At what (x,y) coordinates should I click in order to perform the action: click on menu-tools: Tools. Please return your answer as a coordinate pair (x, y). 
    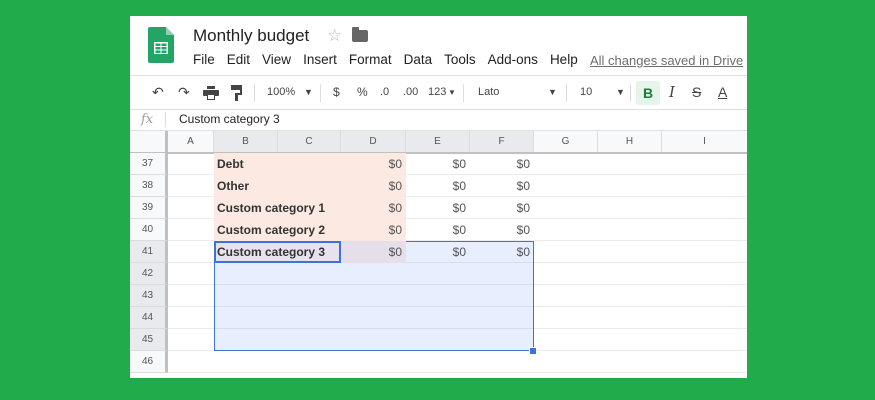
    Looking at the image, I should click on (460, 59).